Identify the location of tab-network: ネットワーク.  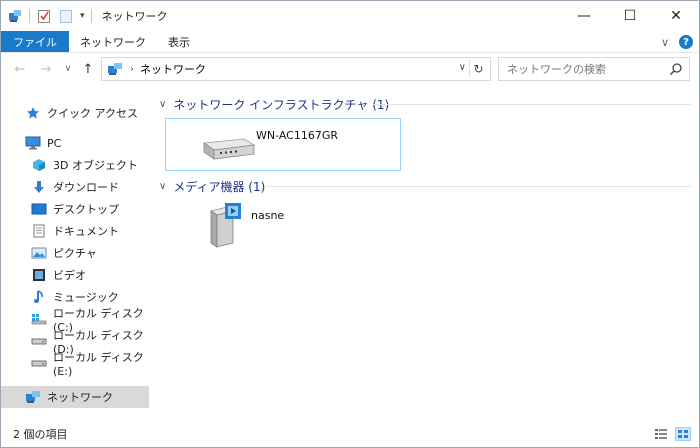
(113, 41).